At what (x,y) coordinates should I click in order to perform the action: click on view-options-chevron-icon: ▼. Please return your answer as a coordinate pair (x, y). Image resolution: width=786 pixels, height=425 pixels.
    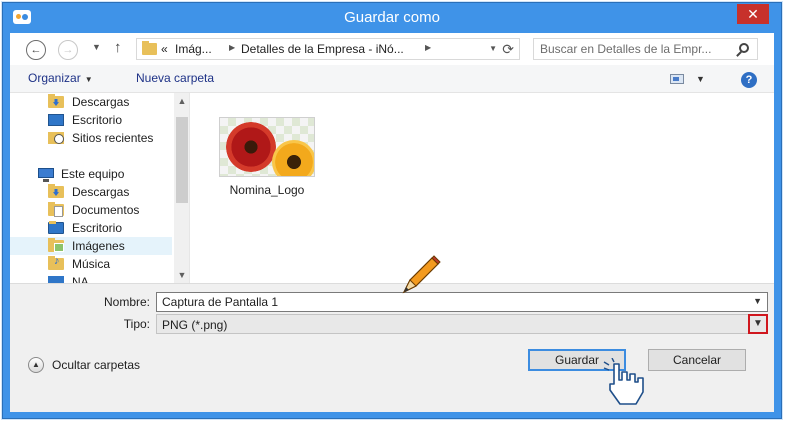
    Looking at the image, I should click on (700, 79).